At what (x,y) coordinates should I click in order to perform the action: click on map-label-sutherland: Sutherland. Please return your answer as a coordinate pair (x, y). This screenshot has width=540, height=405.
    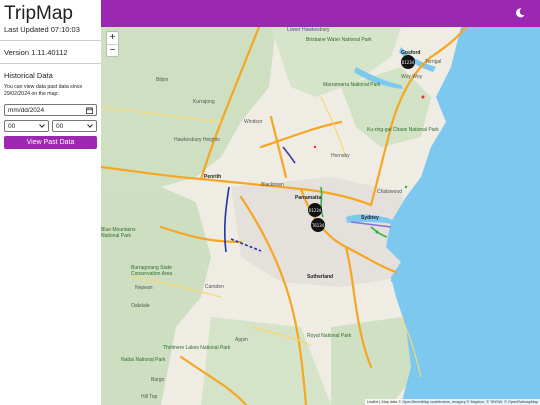
    Looking at the image, I should click on (320, 277).